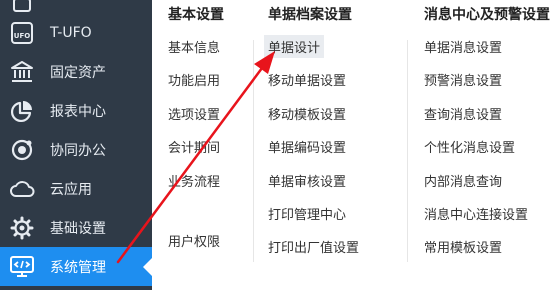 Image resolution: width=553 pixels, height=290 pixels. What do you see at coordinates (469, 146) in the screenshot?
I see `menu-link-personalized-message-settings: 个性化消息设置` at bounding box center [469, 146].